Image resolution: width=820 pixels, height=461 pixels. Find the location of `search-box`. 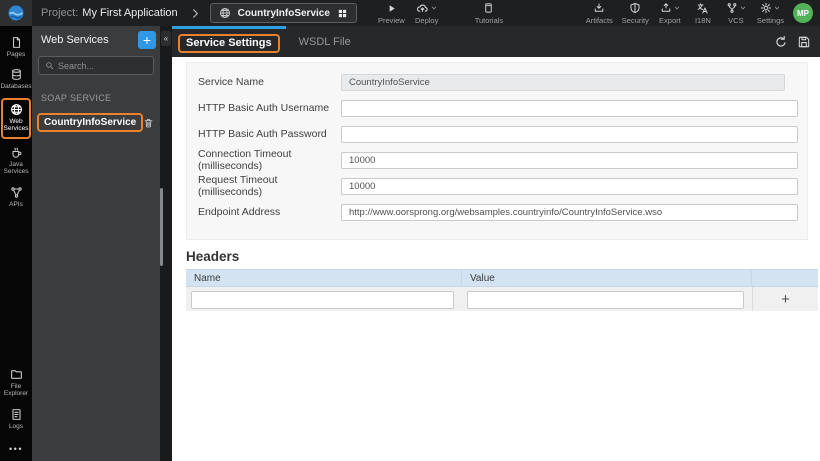

search-box is located at coordinates (96, 65).